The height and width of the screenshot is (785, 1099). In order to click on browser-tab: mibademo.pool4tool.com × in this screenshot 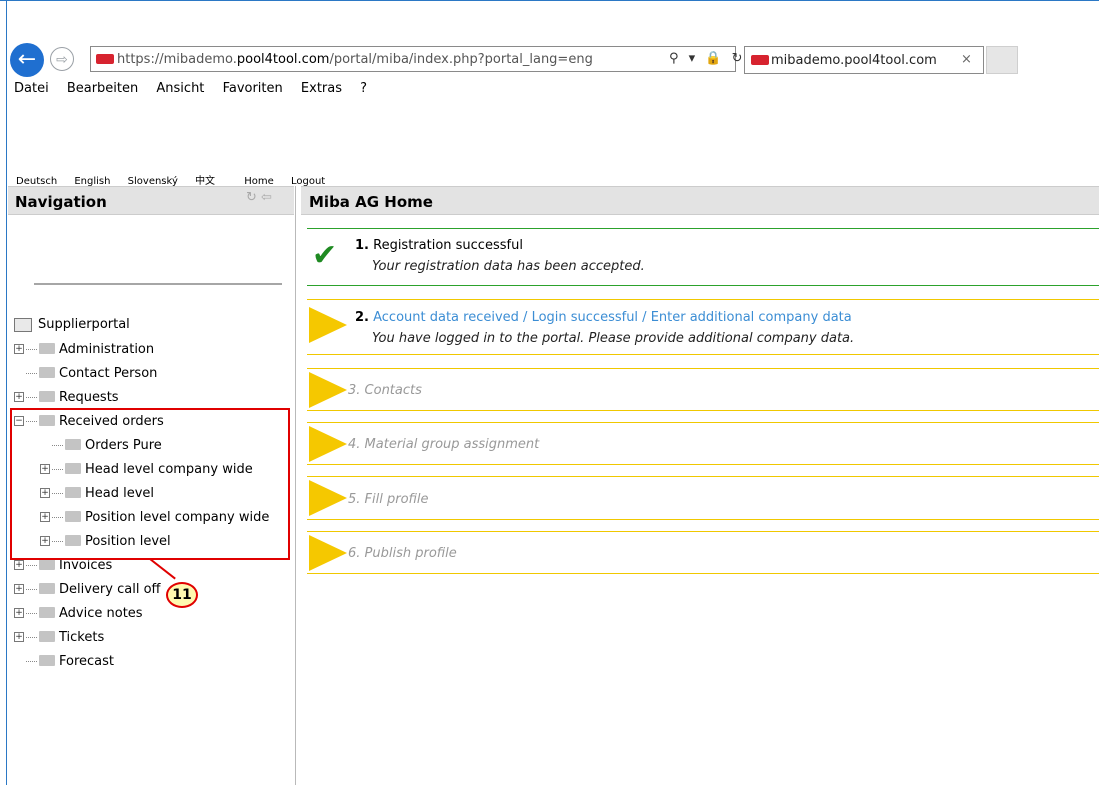, I will do `click(864, 60)`.